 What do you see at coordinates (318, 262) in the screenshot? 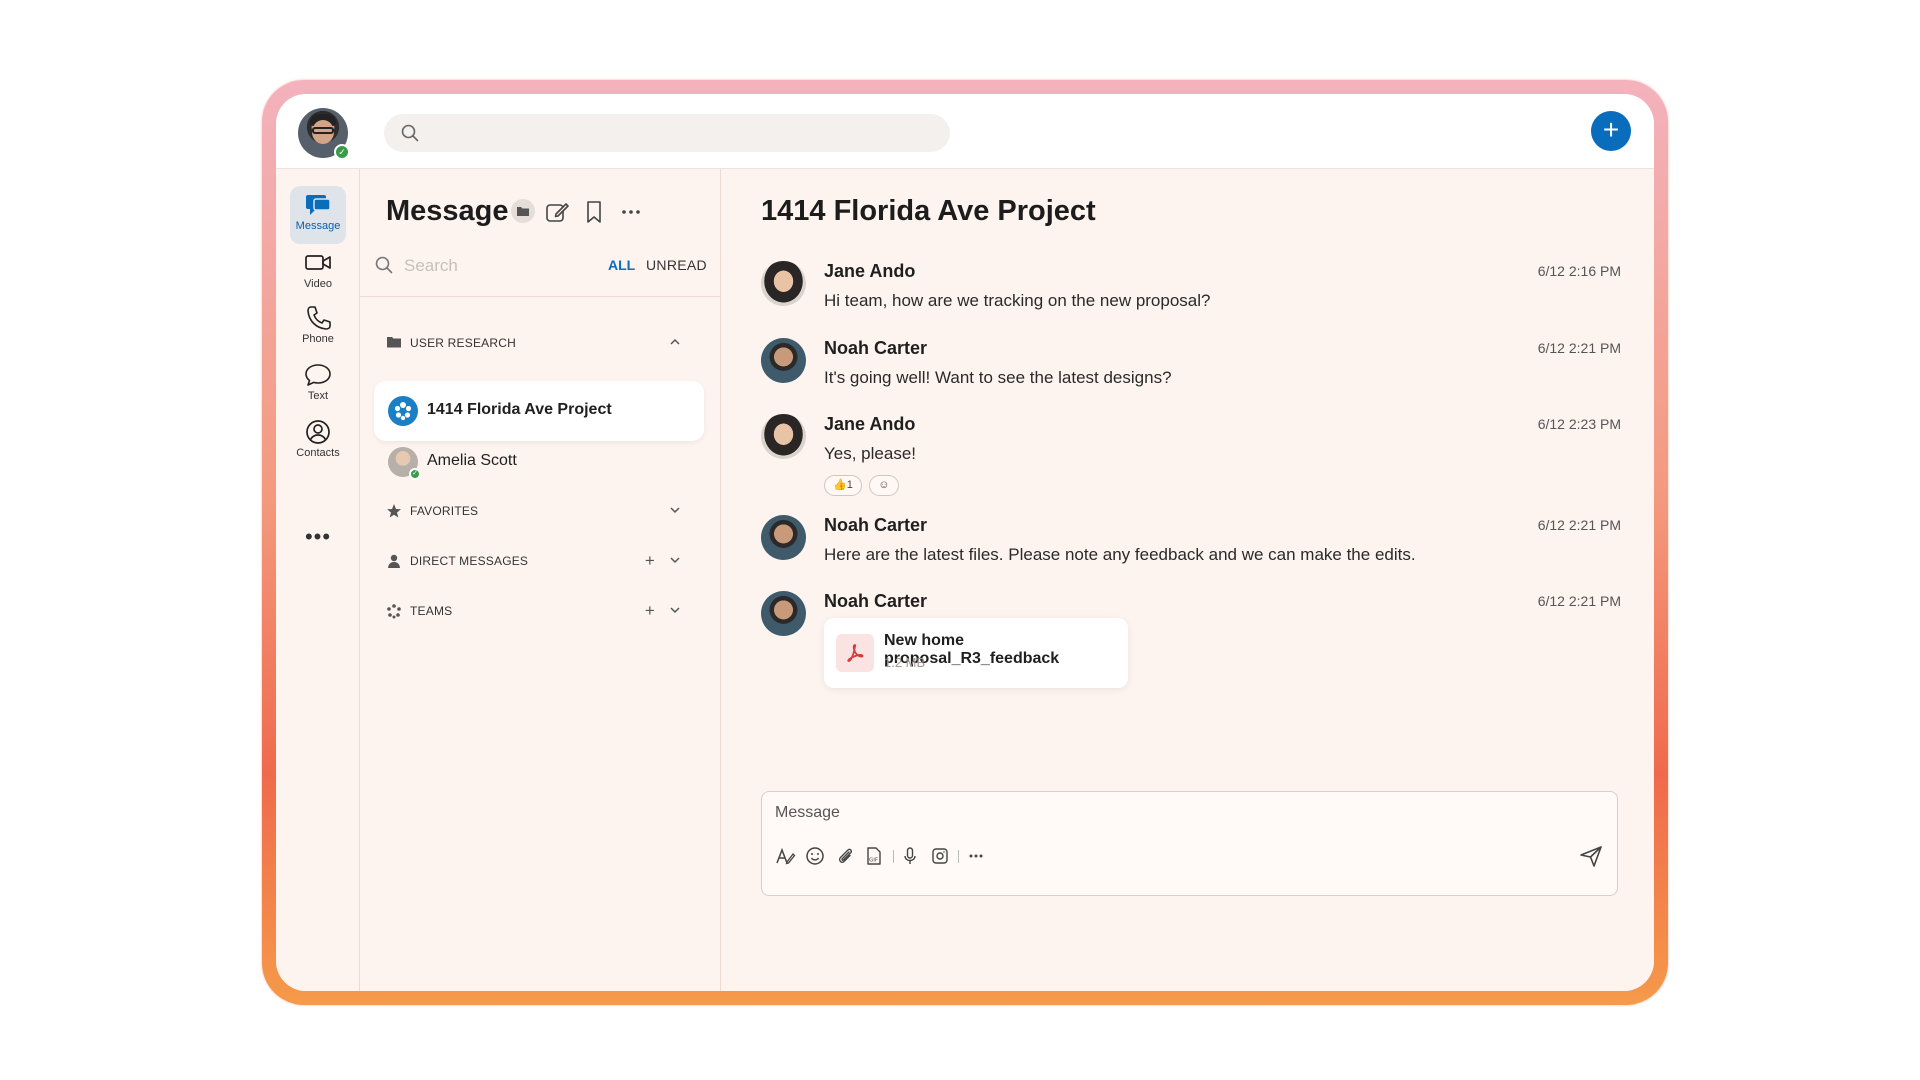
I see `video-icon` at bounding box center [318, 262].